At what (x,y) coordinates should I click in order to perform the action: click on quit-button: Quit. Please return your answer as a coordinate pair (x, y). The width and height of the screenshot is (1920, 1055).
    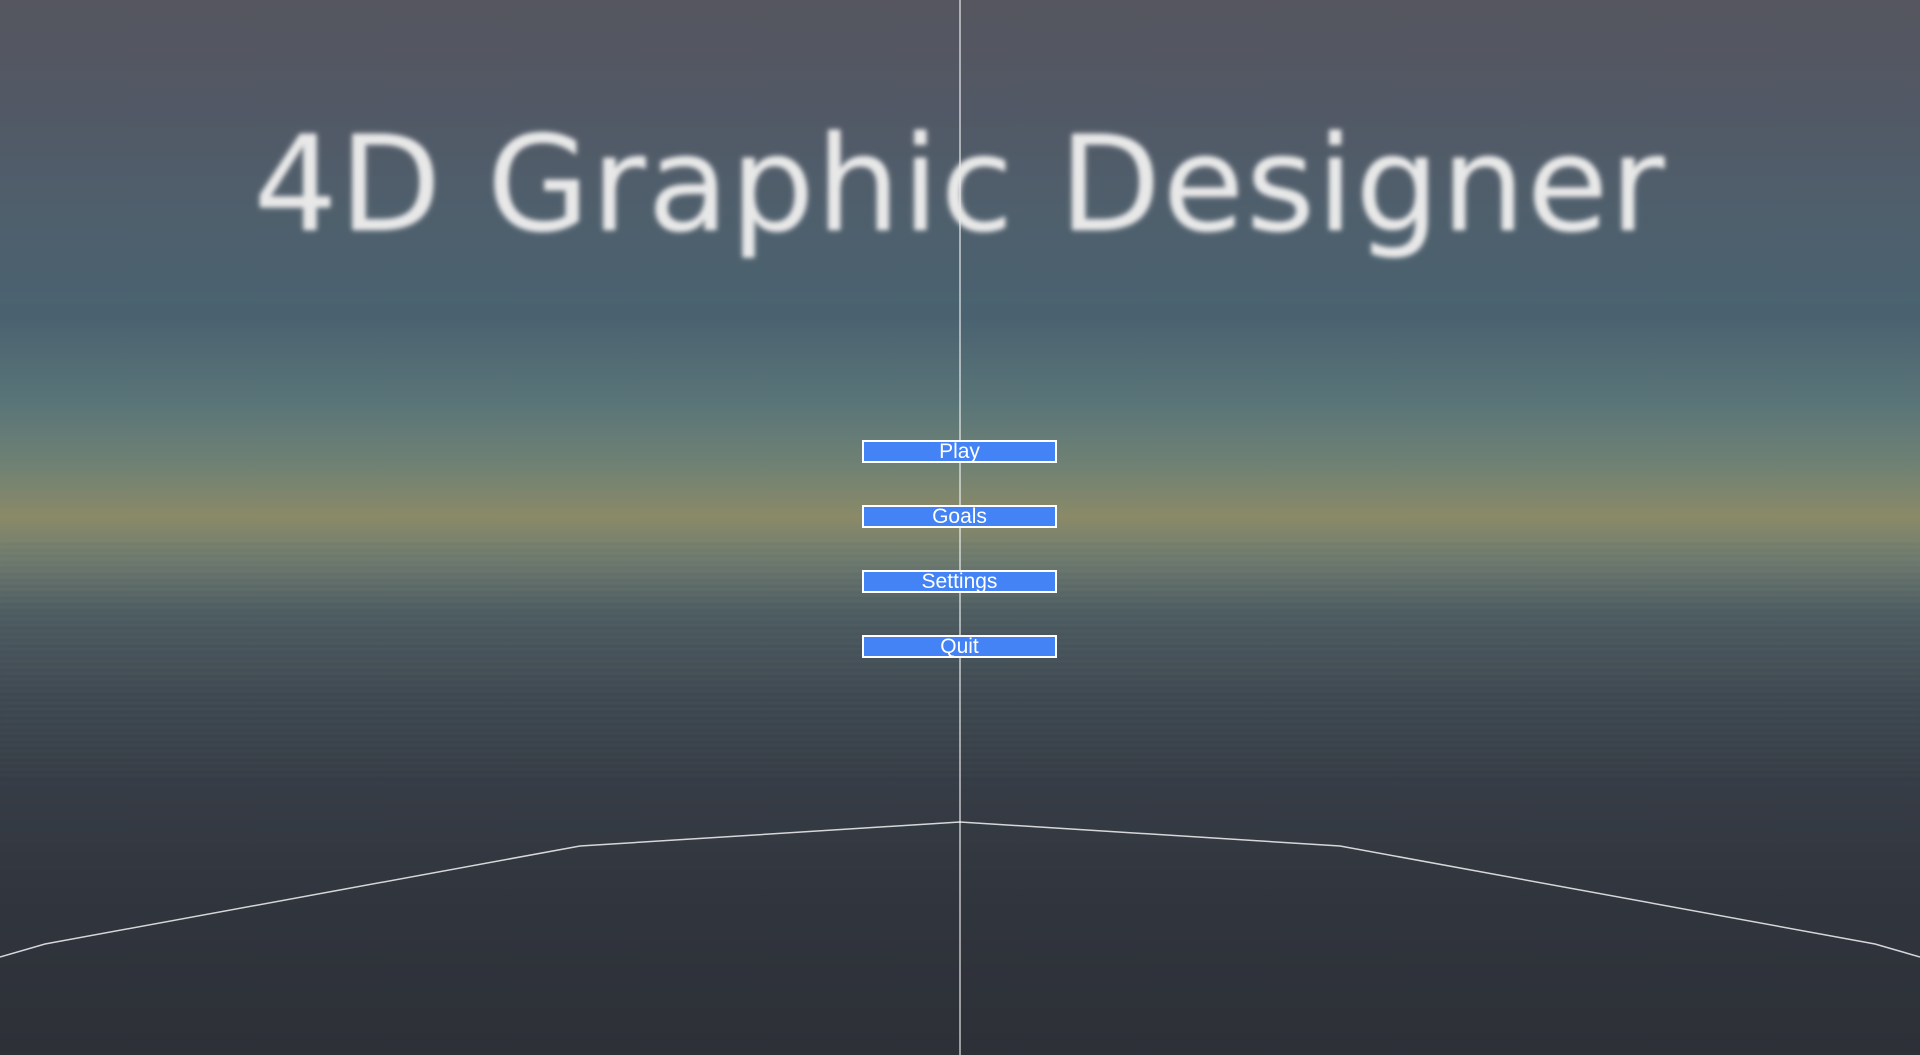
    Looking at the image, I should click on (959, 646).